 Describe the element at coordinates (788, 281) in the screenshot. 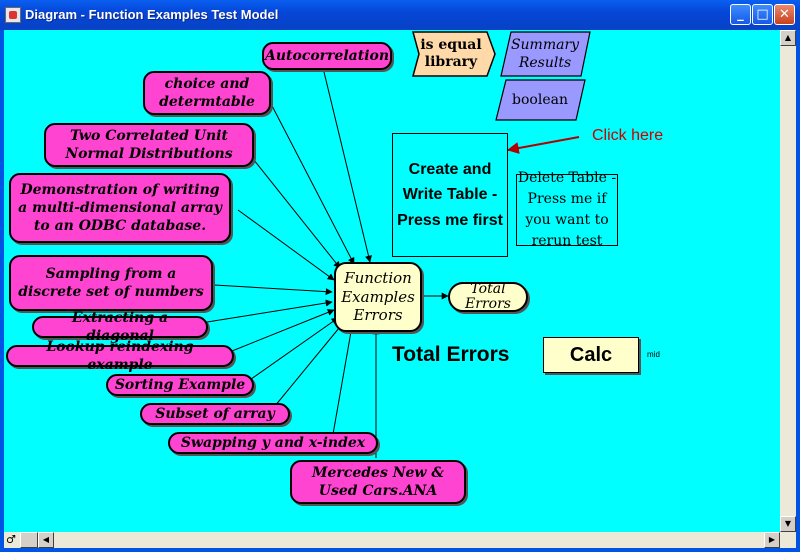

I see `vertical-scrollbar: ▲ ▼` at that location.